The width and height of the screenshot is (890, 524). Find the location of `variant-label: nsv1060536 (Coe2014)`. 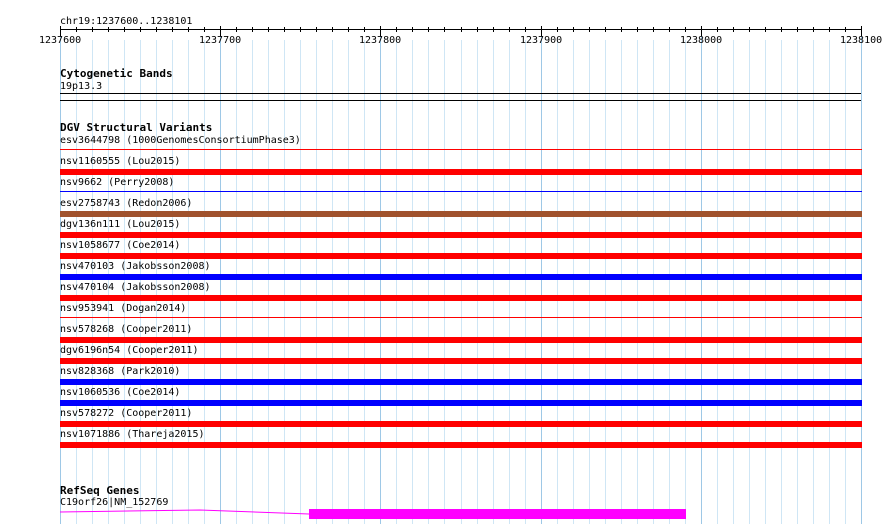

variant-label: nsv1060536 (Coe2014) is located at coordinates (120, 392).